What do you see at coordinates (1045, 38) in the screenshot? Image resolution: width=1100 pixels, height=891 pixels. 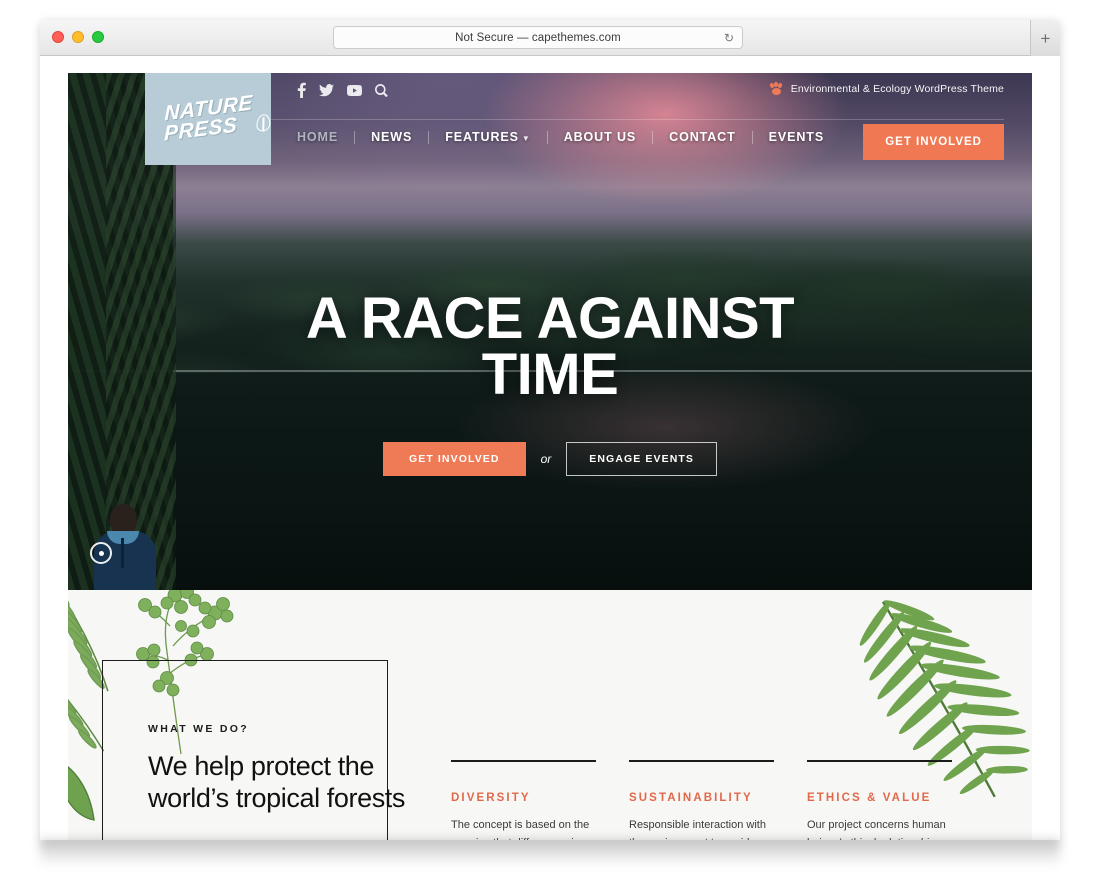 I see `new-tab-button: +` at bounding box center [1045, 38].